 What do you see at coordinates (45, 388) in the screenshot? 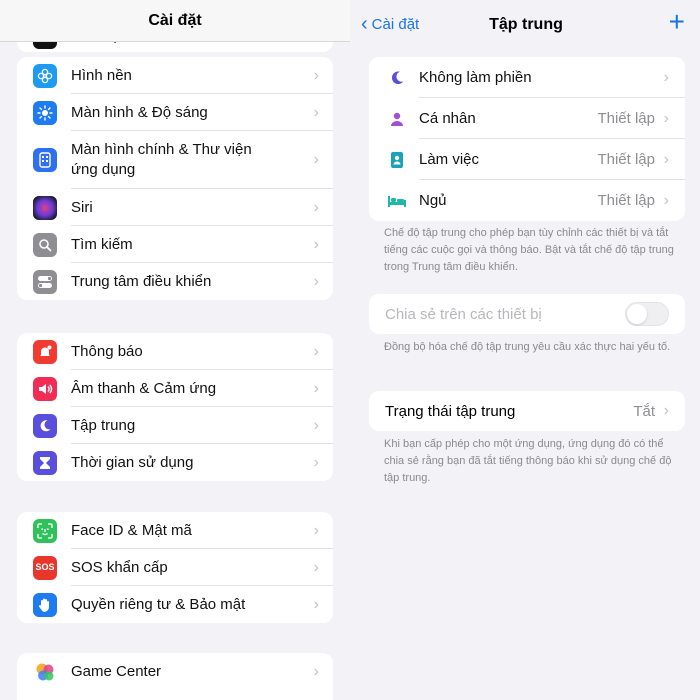
I see `speaker-icon` at bounding box center [45, 388].